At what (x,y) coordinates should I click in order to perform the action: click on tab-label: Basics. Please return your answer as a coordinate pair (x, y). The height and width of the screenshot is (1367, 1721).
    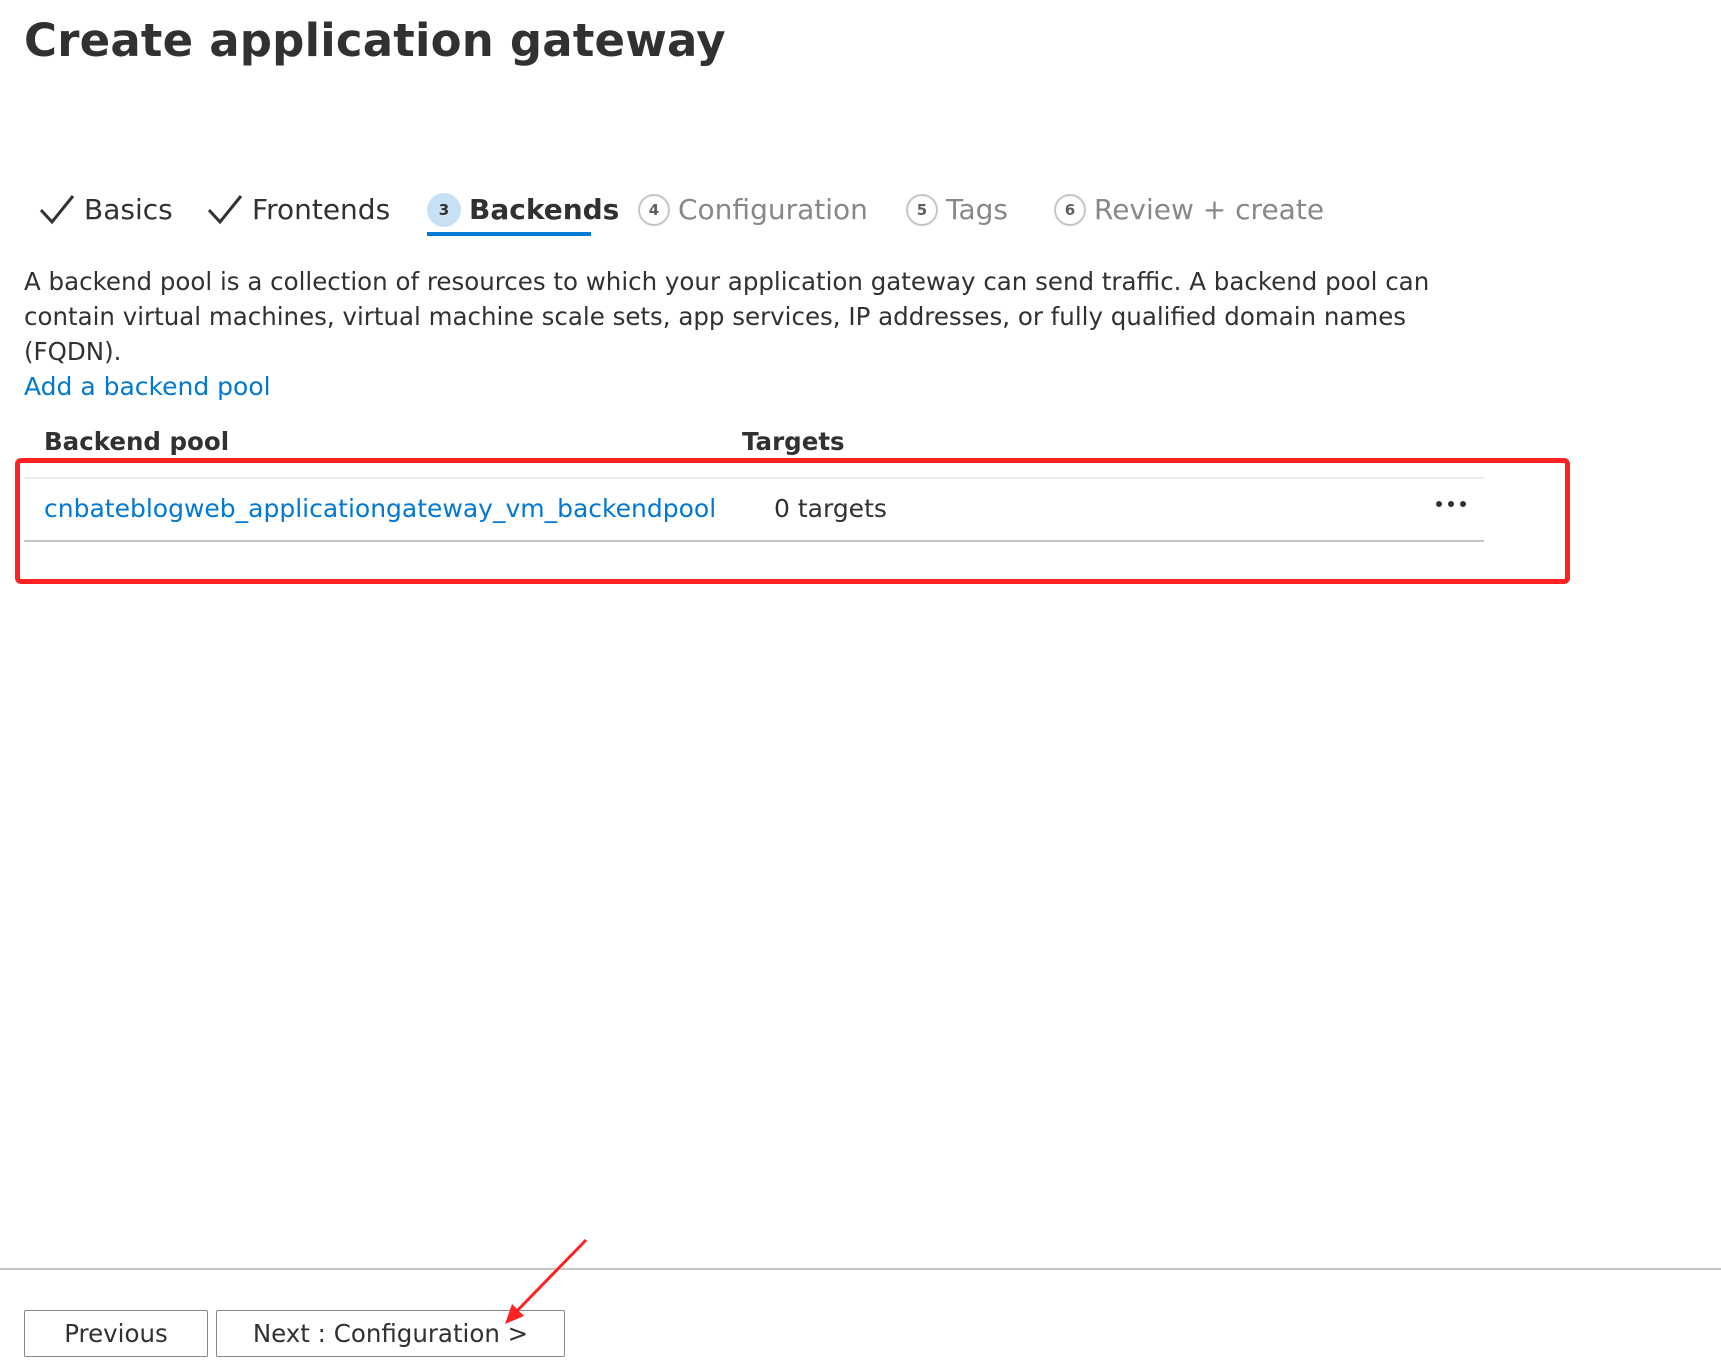
    Looking at the image, I should click on (128, 209).